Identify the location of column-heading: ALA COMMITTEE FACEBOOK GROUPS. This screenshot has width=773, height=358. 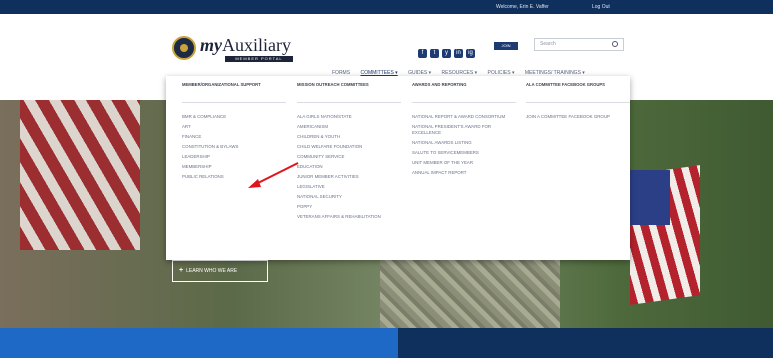
(565, 84).